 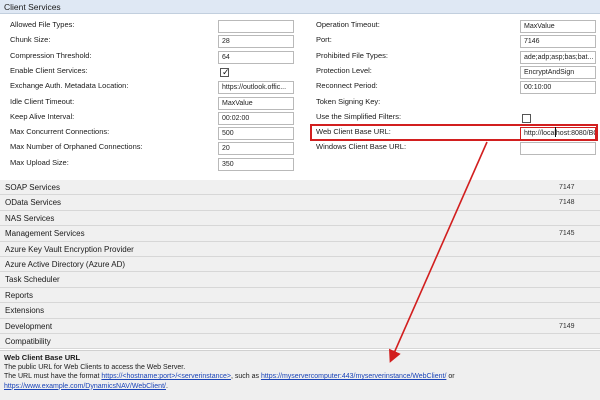 What do you see at coordinates (256, 134) in the screenshot?
I see `field-max-concurrent-connections: 500` at bounding box center [256, 134].